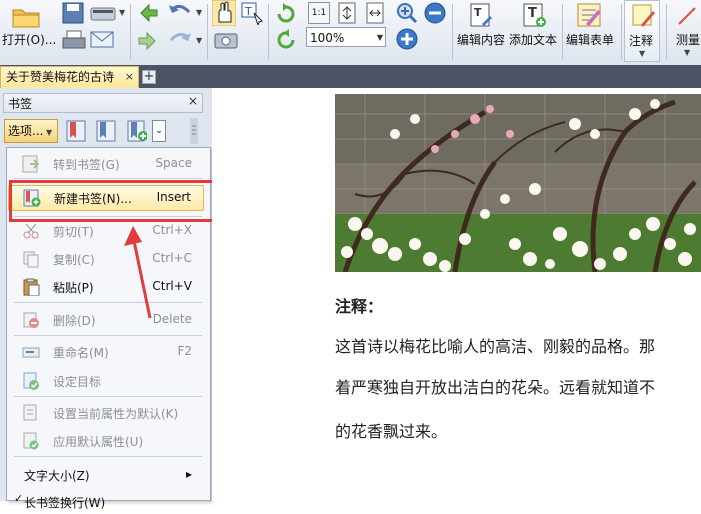 This screenshot has width=701, height=514. I want to click on goto-bookmark-icon, so click(31, 164).